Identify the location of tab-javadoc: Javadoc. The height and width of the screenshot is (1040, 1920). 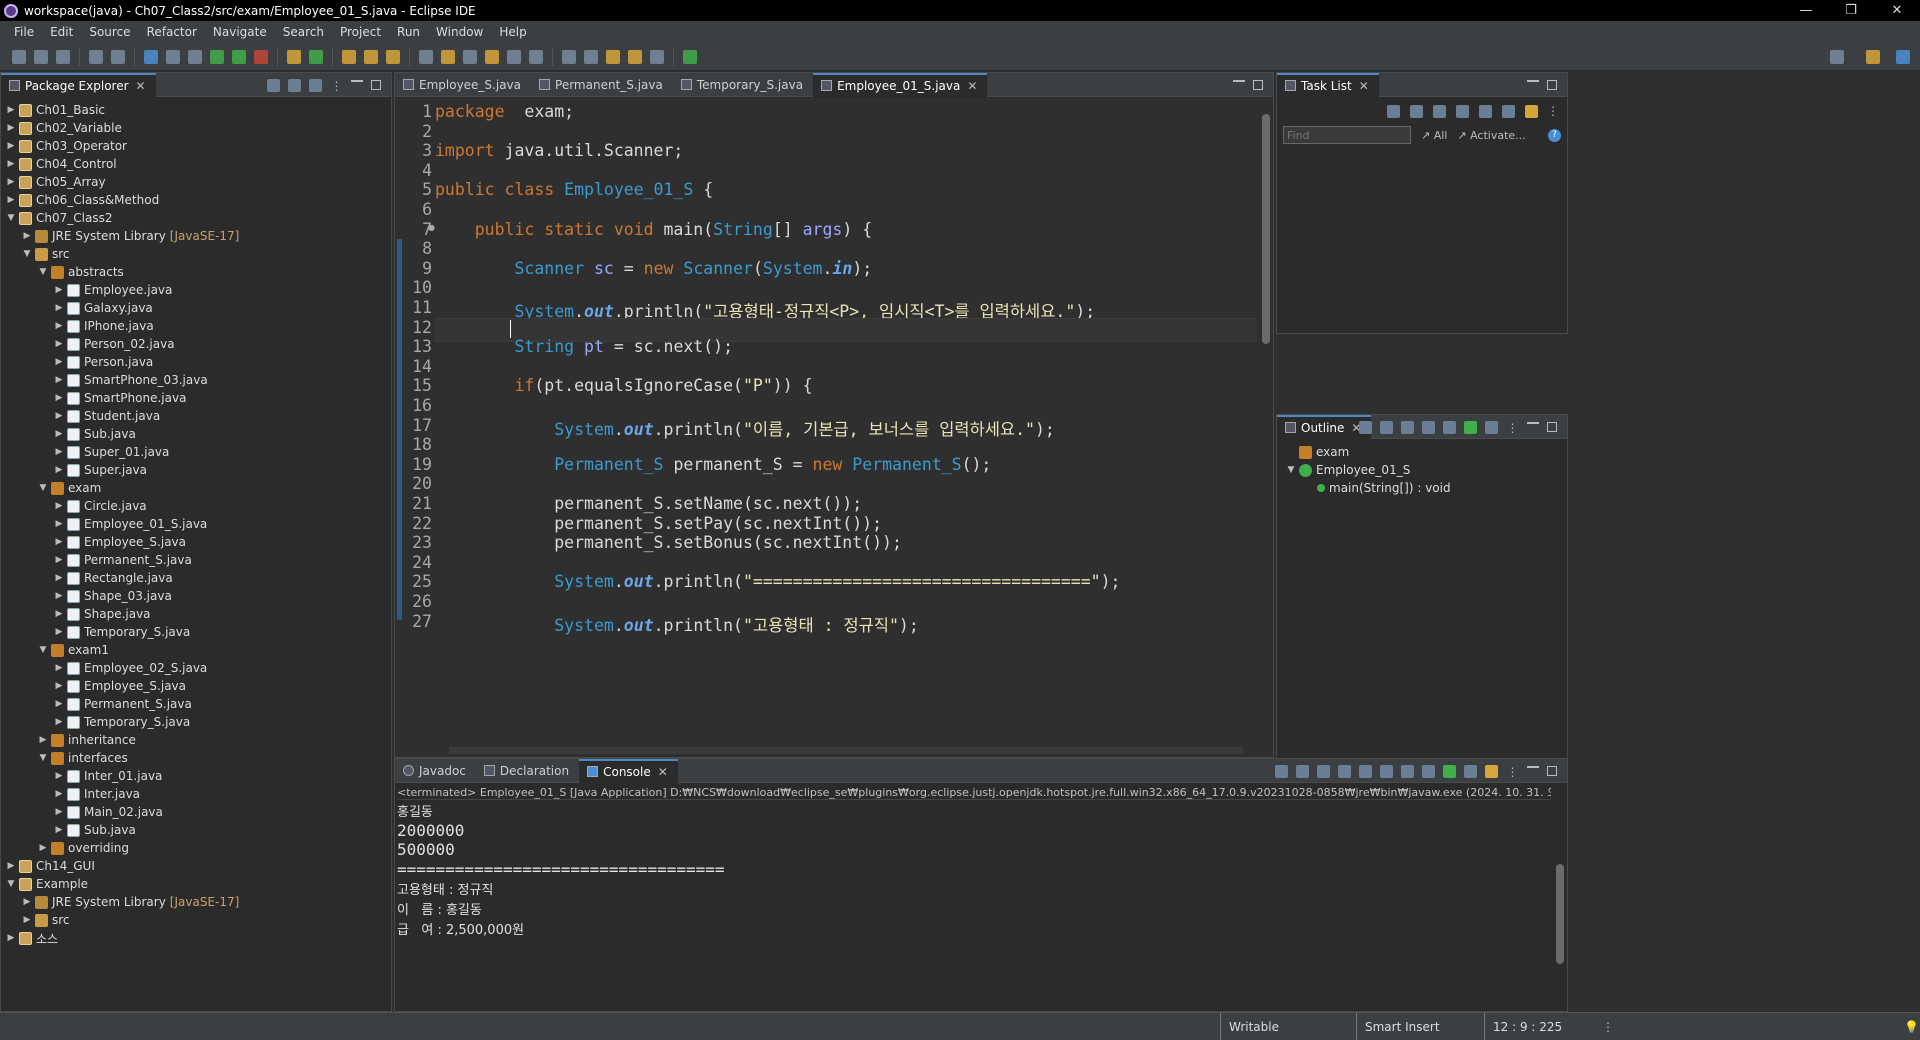
(435, 771).